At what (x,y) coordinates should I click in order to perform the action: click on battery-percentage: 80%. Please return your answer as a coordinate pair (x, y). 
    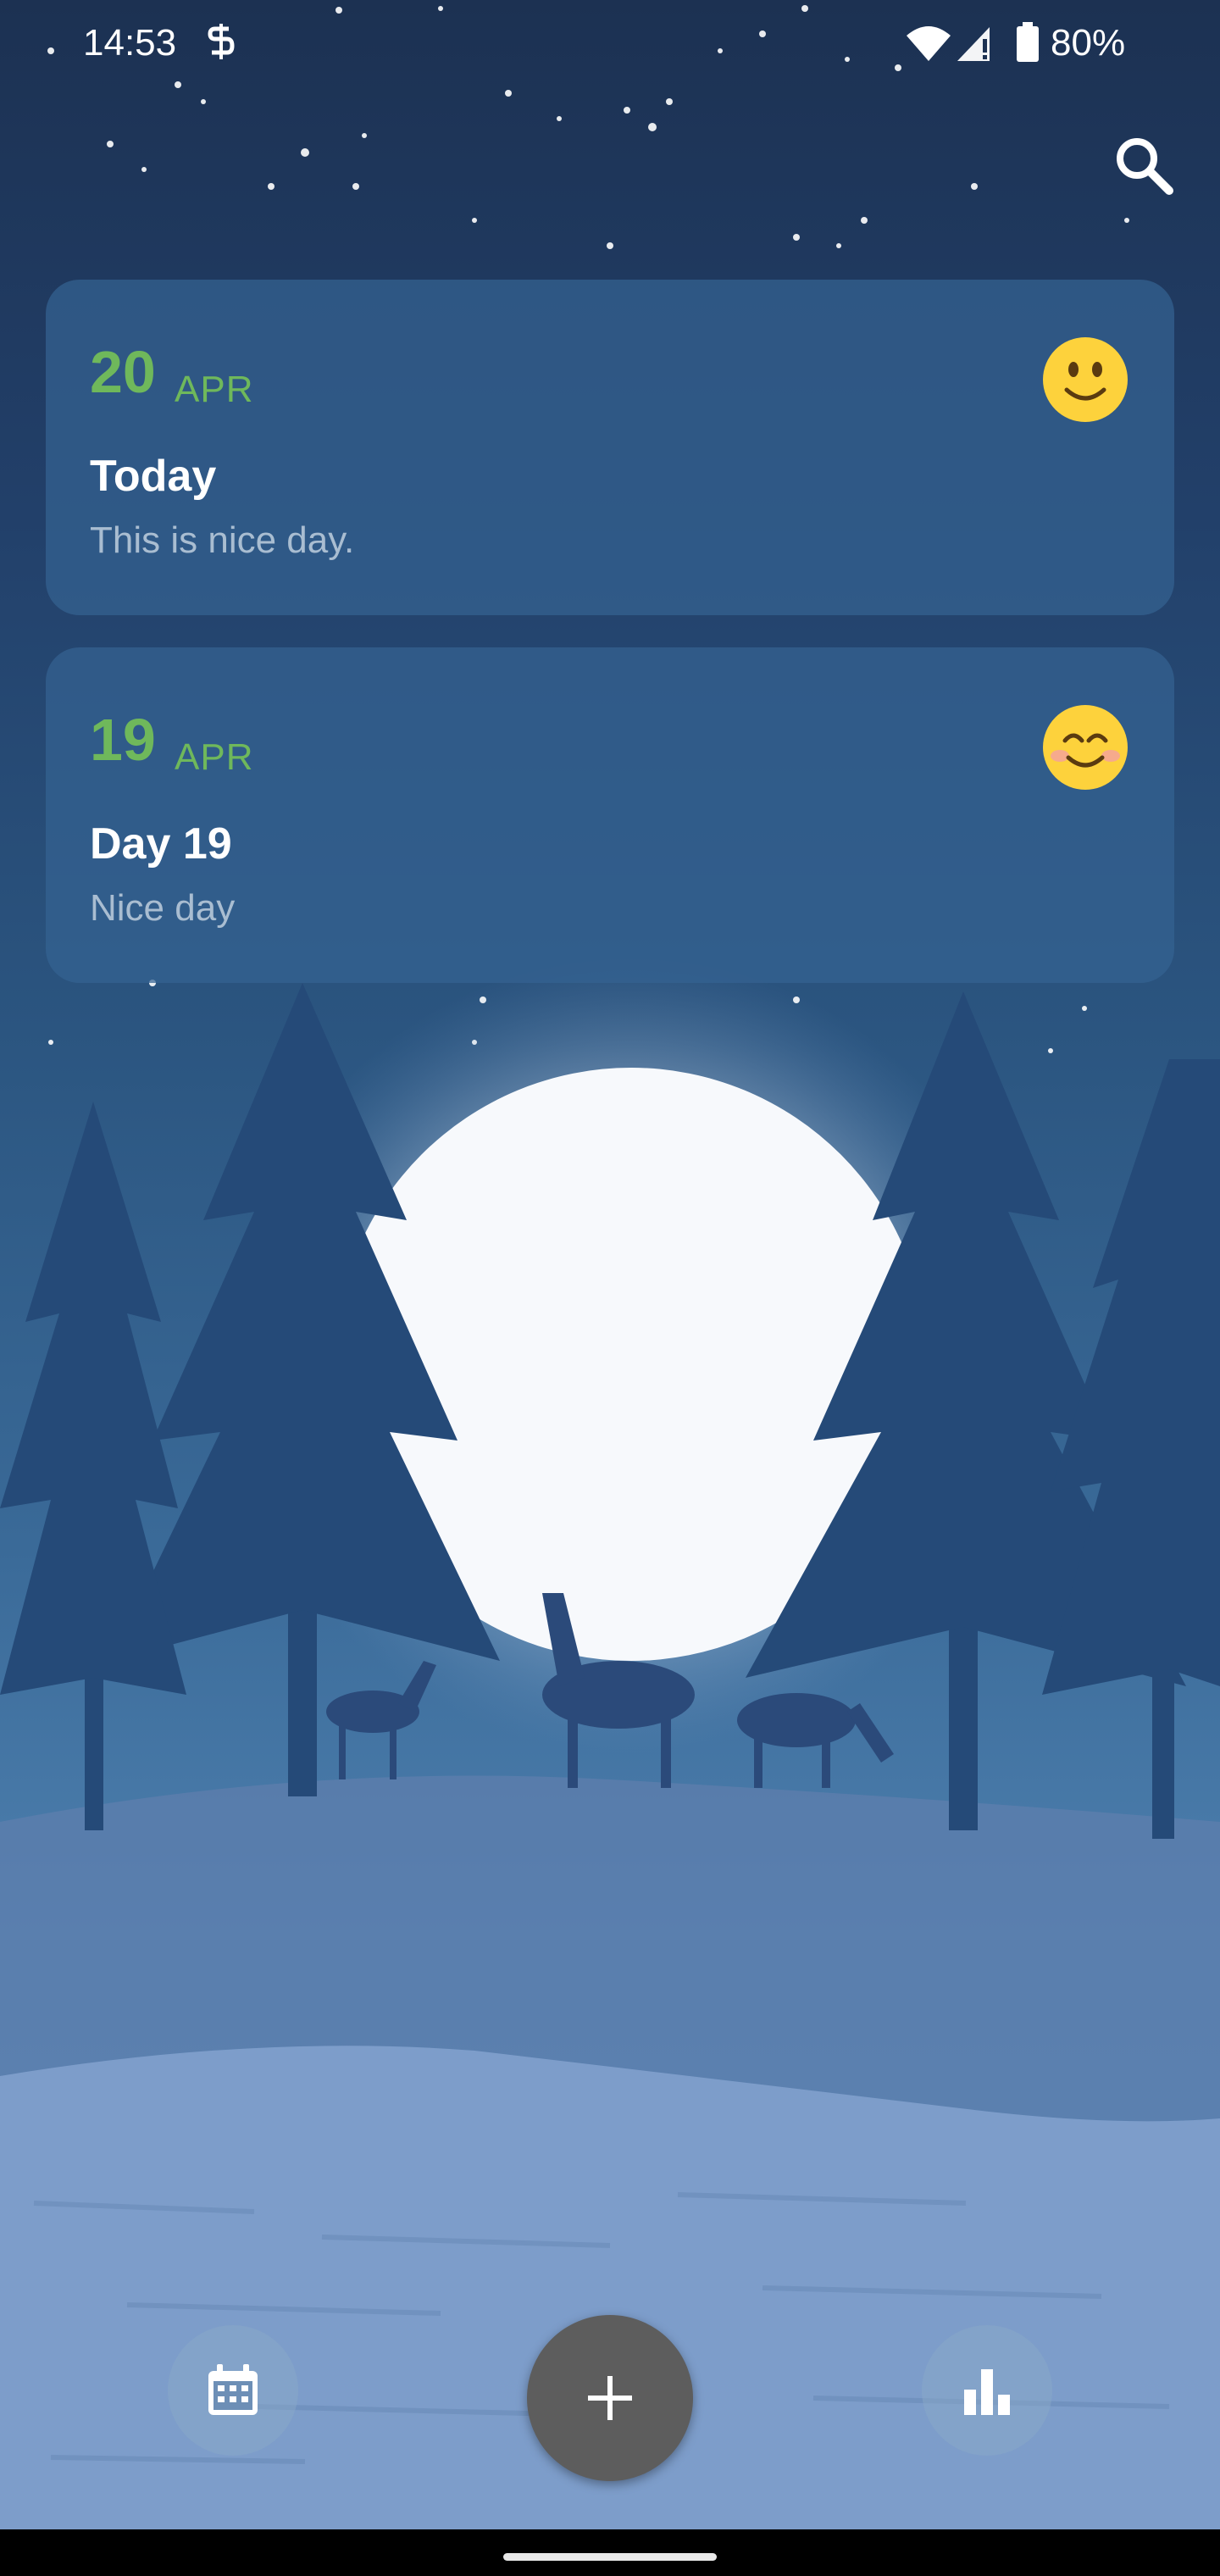
    Looking at the image, I should click on (1088, 43).